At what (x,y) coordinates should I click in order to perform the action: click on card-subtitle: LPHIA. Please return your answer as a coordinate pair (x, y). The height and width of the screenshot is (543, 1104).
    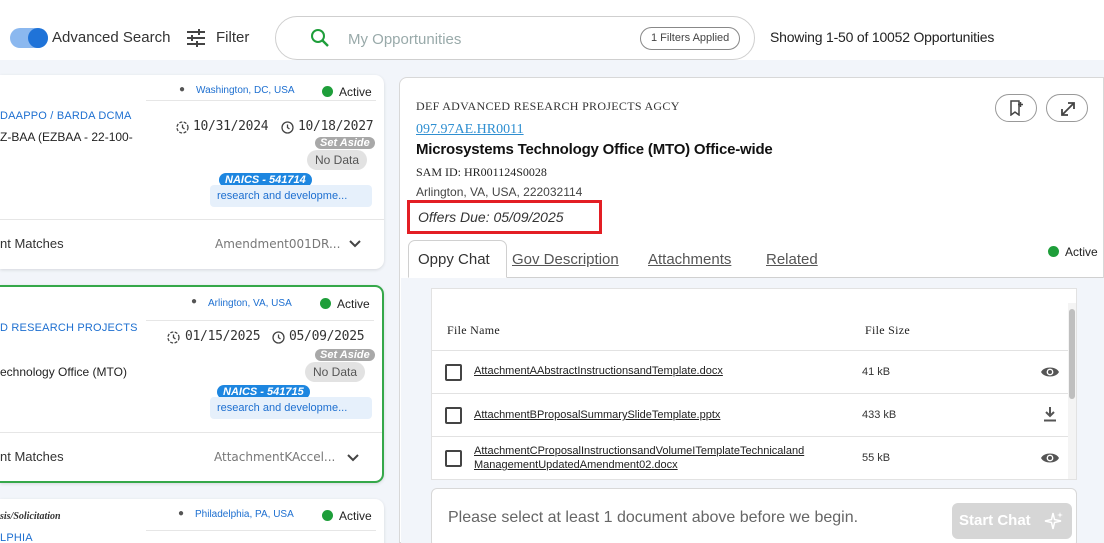
    Looking at the image, I should click on (16, 537).